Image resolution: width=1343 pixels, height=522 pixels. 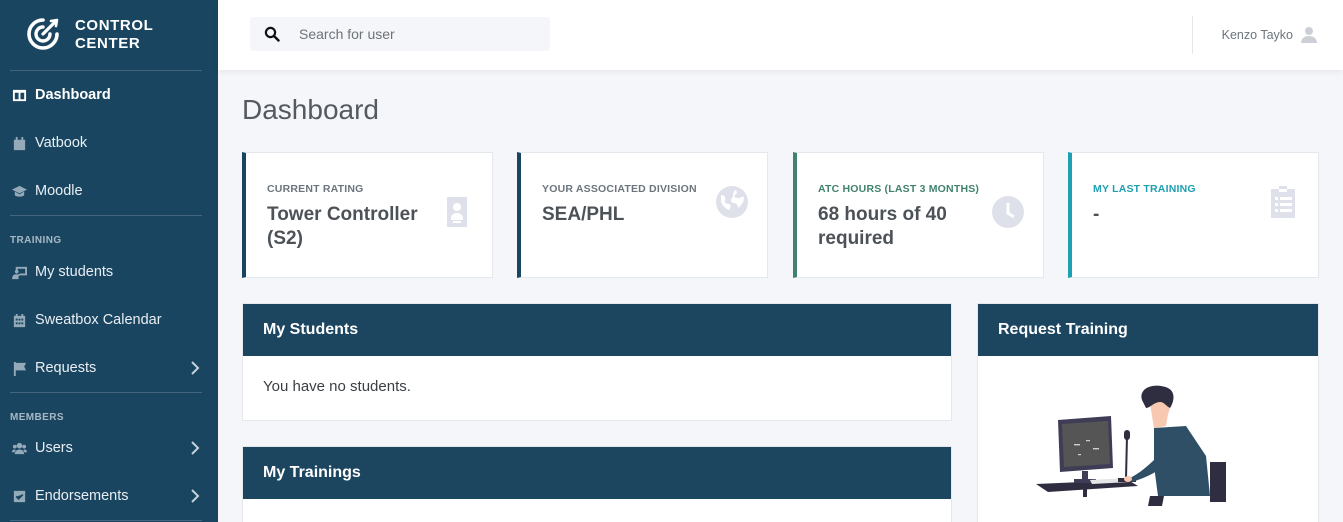 I want to click on request-training-panel: Request Training, so click(x=1148, y=412).